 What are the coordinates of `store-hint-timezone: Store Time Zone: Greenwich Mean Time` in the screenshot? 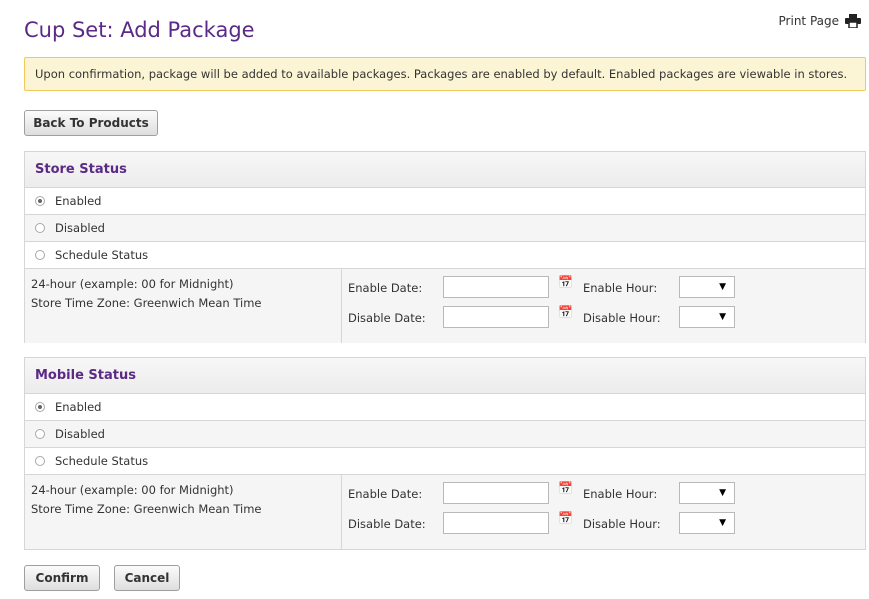 It's located at (146, 303).